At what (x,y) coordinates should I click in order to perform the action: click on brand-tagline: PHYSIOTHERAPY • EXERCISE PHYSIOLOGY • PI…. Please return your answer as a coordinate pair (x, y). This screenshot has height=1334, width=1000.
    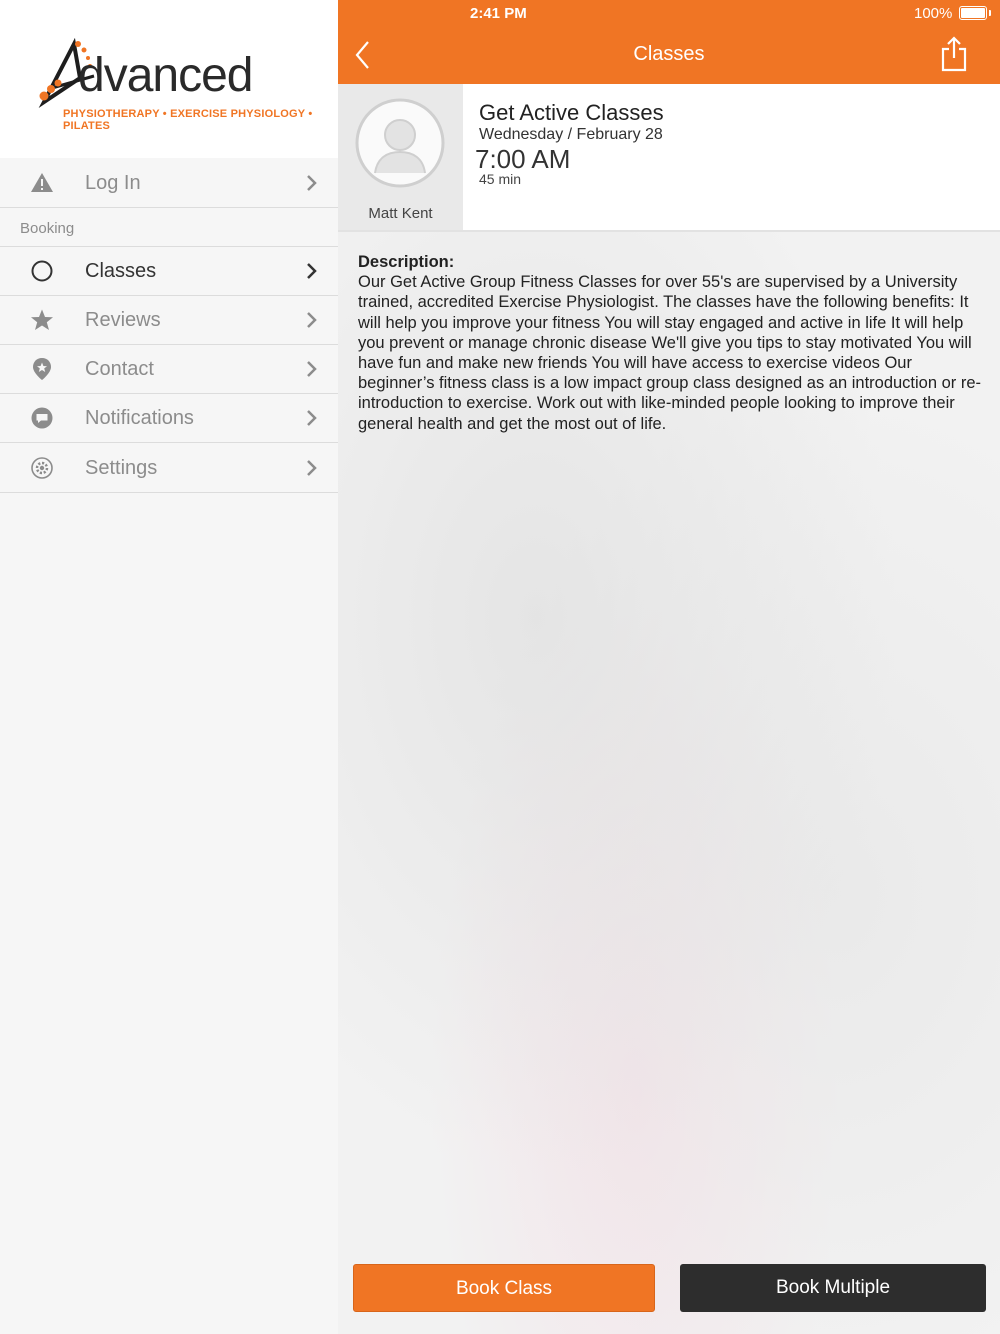
    Looking at the image, I should click on (188, 120).